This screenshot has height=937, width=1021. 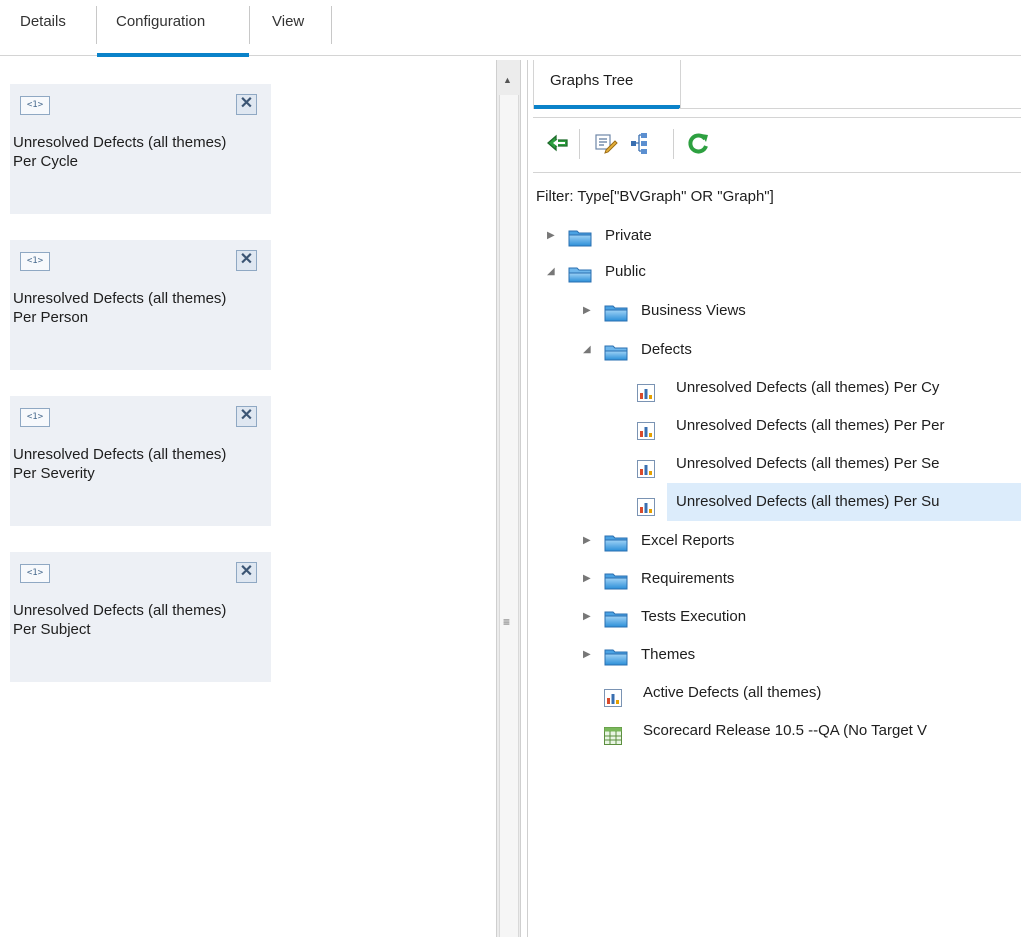 What do you see at coordinates (808, 463) in the screenshot?
I see `tree-node-label: Unresolved Defects (all themes) Per Se` at bounding box center [808, 463].